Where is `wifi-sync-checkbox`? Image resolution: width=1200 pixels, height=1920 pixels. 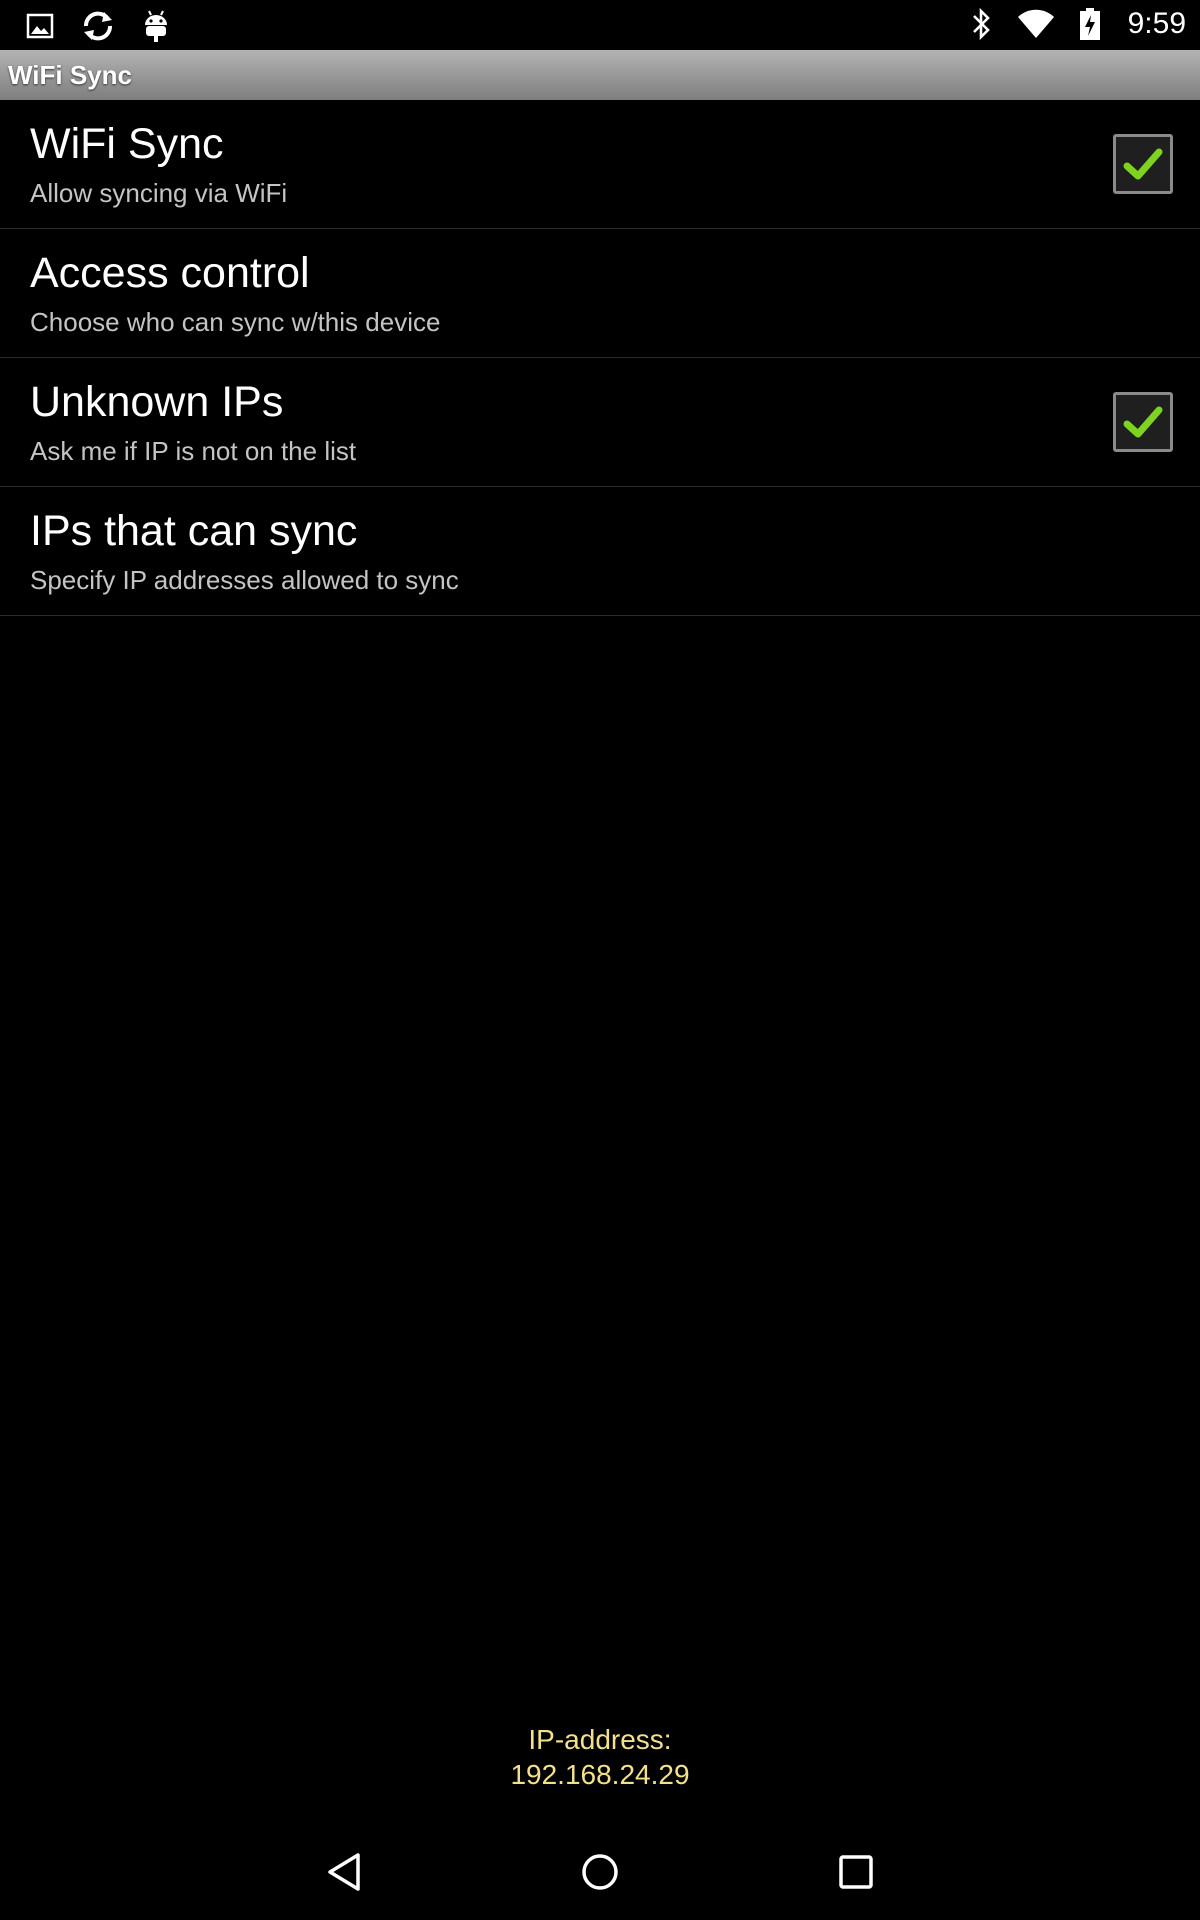
wifi-sync-checkbox is located at coordinates (1143, 164).